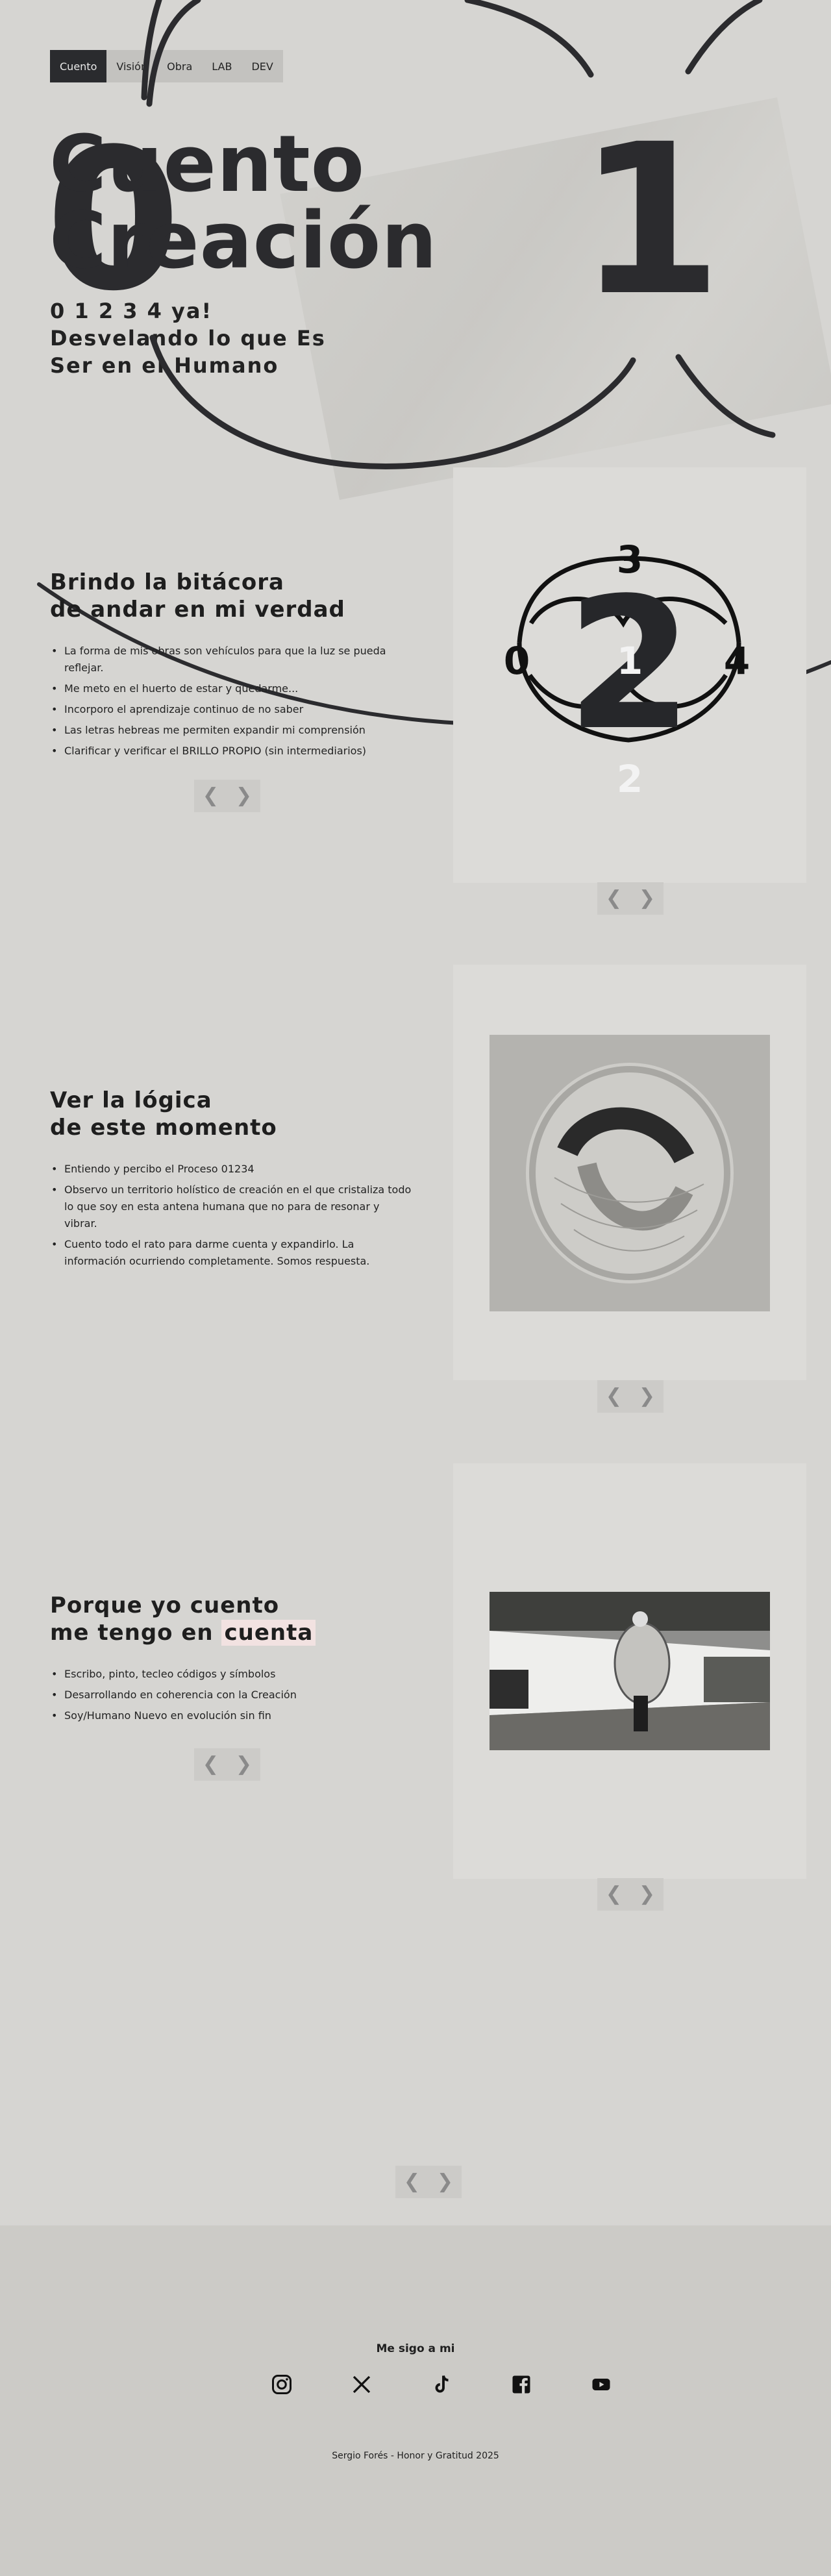 The width and height of the screenshot is (831, 2576). I want to click on section2-card-carousel-controls: ❮ ❯, so click(630, 1396).